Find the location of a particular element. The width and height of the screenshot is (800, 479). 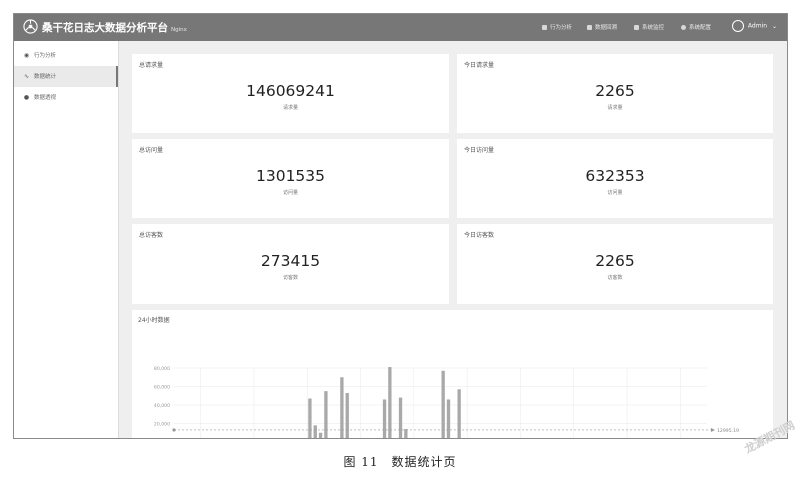

card-value: 632353 is located at coordinates (615, 176).